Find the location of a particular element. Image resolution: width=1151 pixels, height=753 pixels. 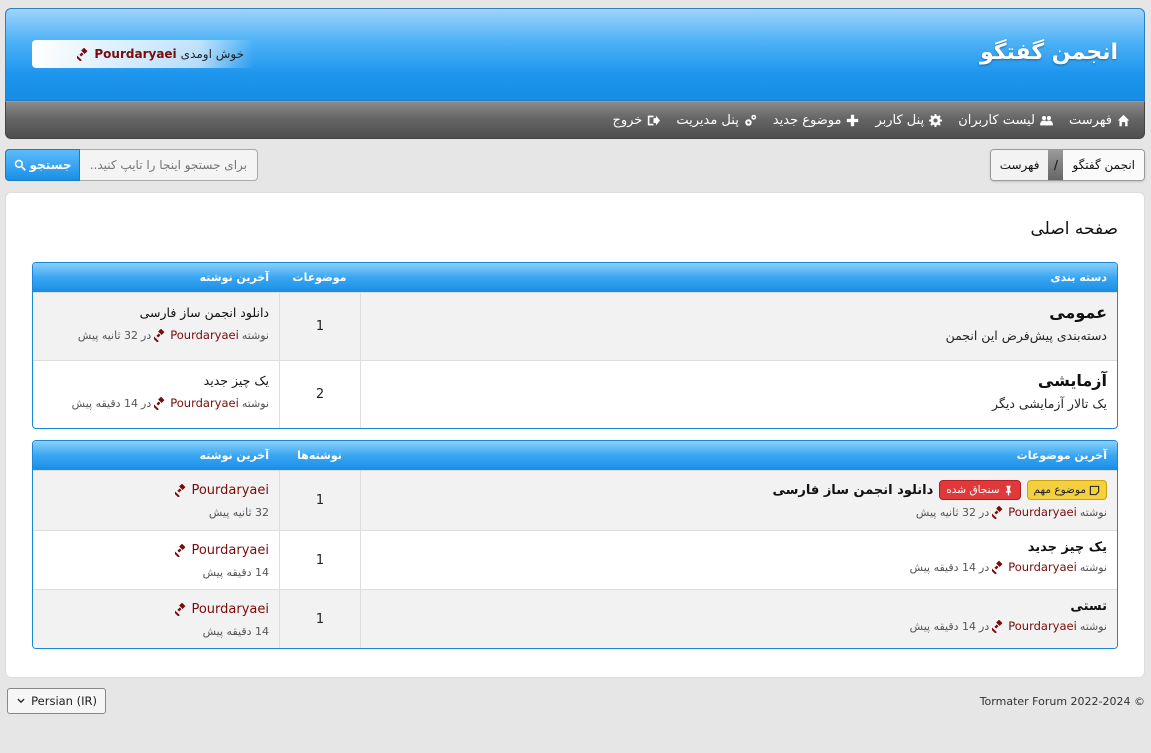

column-header-posts: نوشته‌ها is located at coordinates (319, 455).